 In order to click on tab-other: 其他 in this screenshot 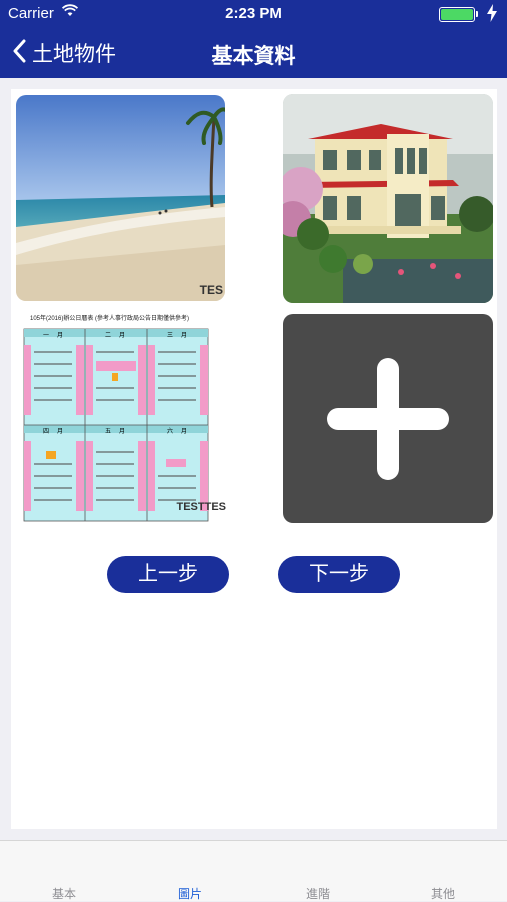, I will do `click(443, 893)`.